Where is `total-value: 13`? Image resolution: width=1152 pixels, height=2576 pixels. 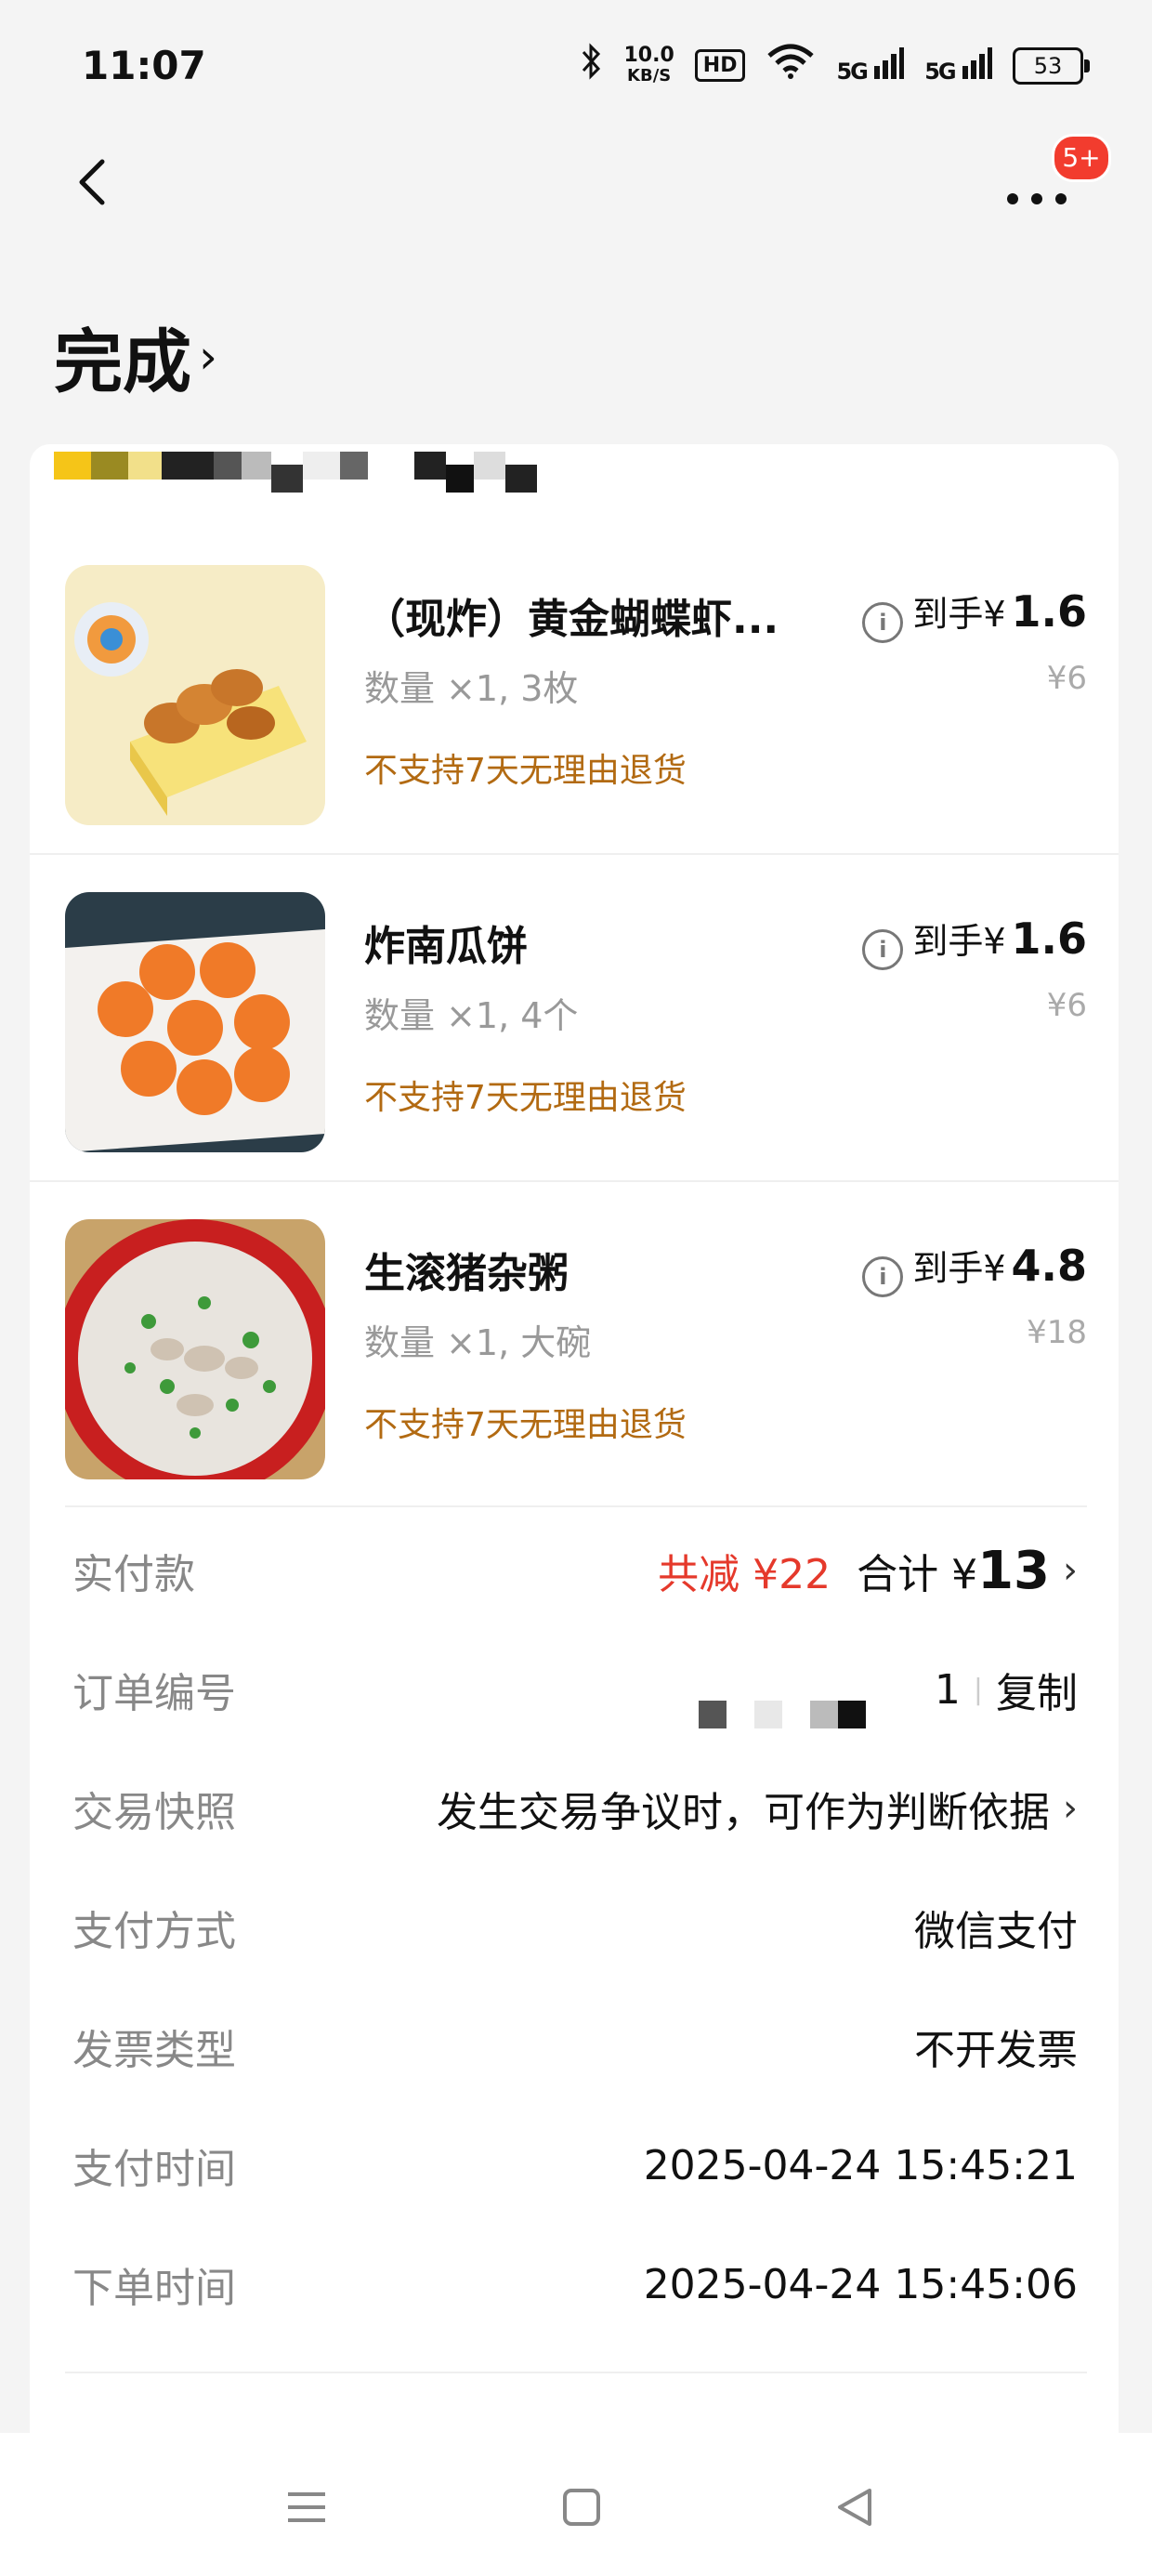 total-value: 13 is located at coordinates (1014, 1570).